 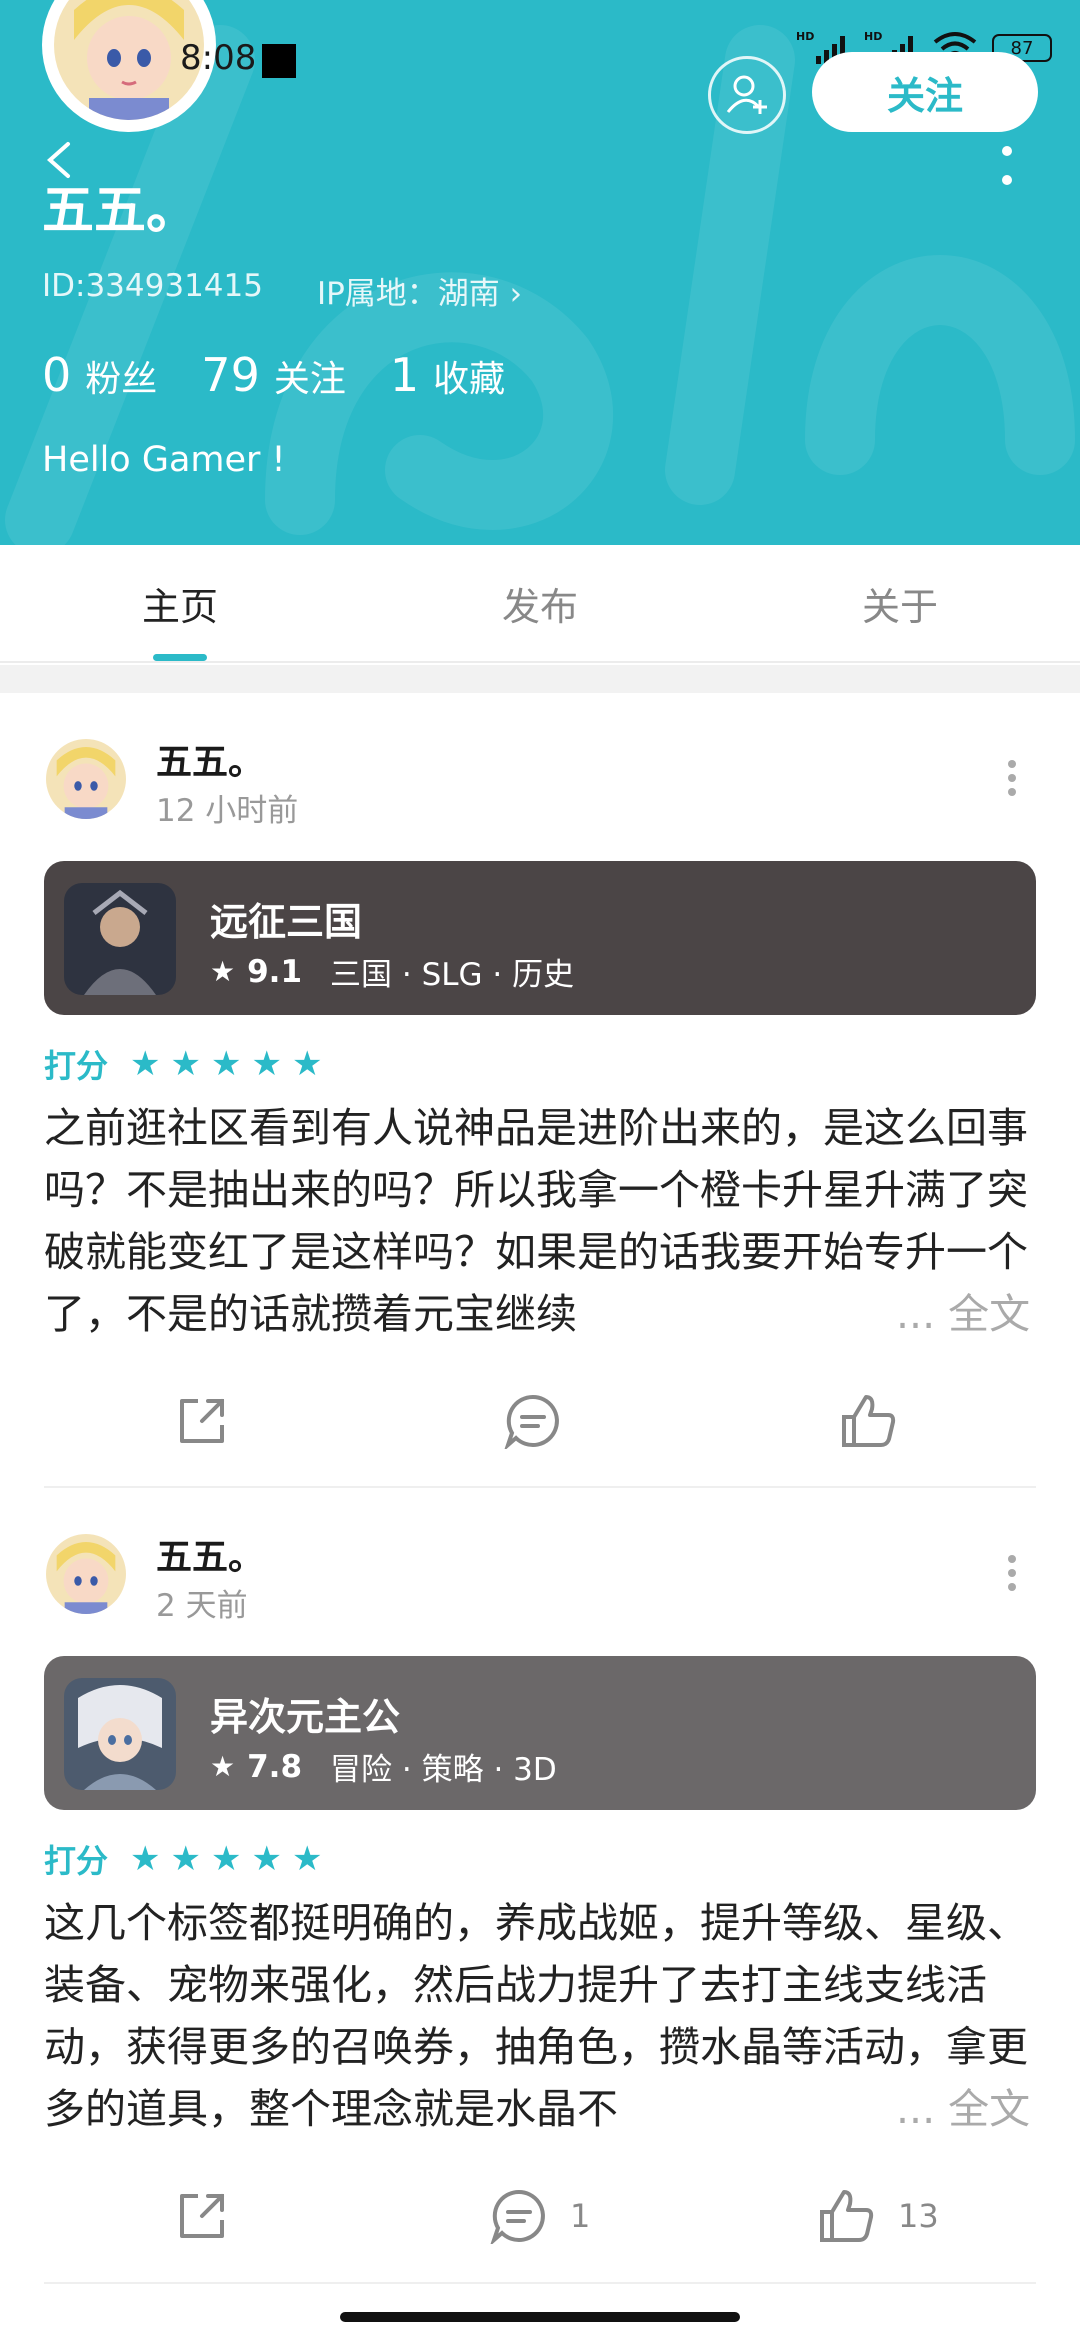 I want to click on post-actions: 1 13, so click(x=540, y=2233).